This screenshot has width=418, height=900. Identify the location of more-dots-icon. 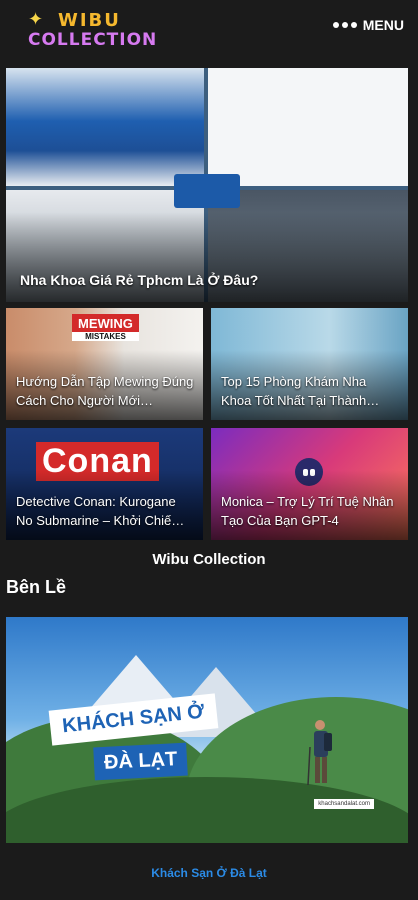
(344, 25).